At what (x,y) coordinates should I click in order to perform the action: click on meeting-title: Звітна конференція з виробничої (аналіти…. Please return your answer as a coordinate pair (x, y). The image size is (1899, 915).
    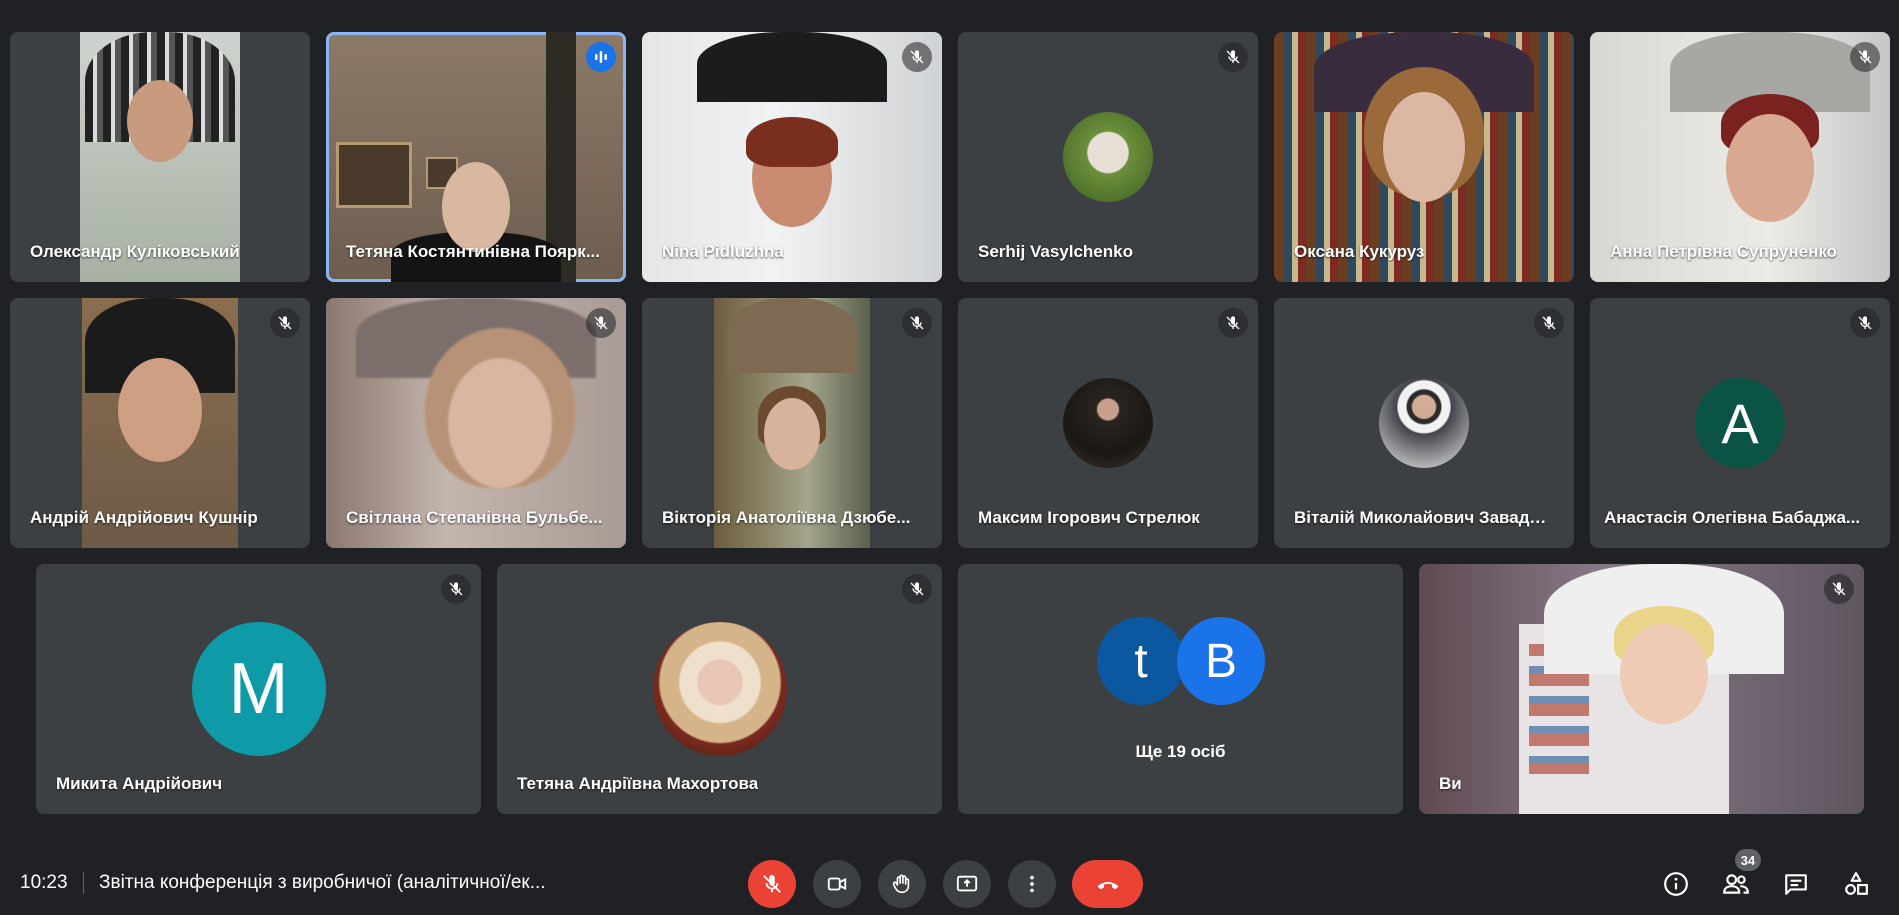
    Looking at the image, I should click on (322, 882).